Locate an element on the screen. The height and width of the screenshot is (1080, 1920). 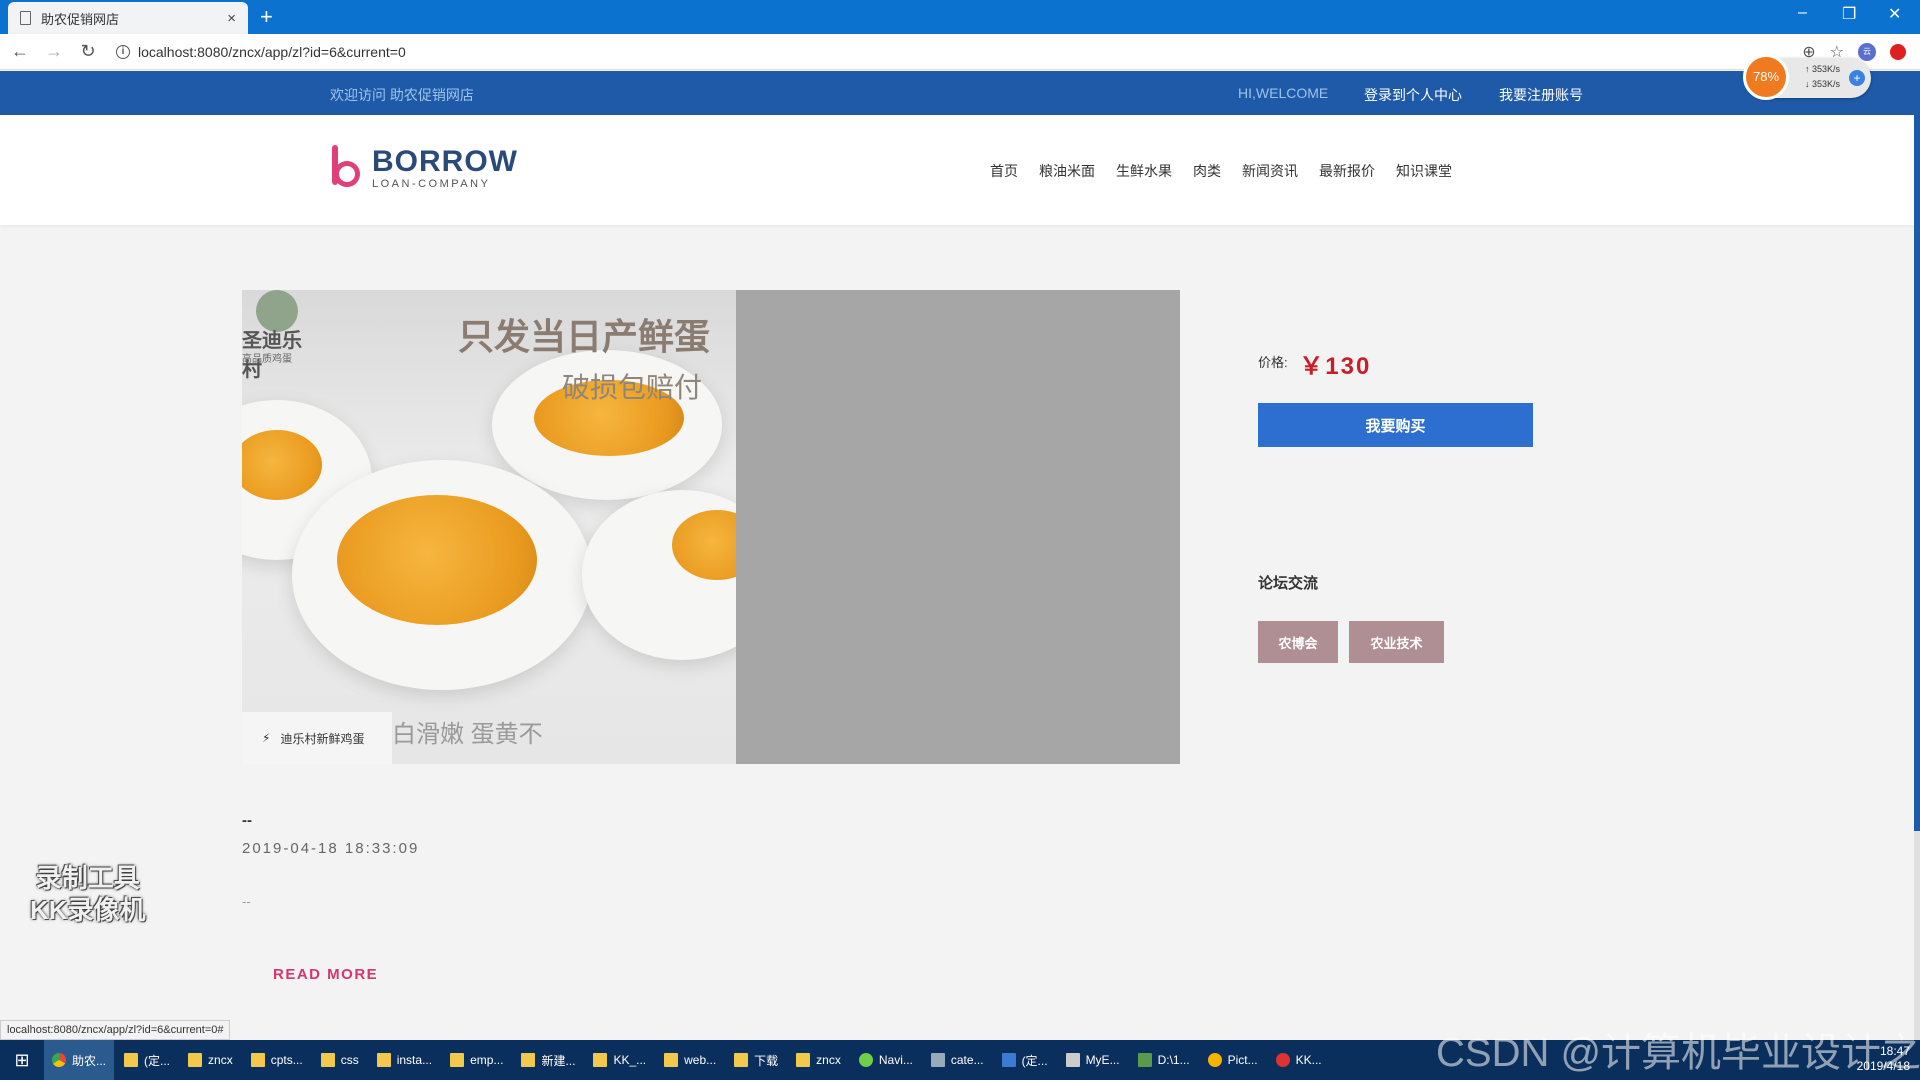
nav-meat: 肉类 is located at coordinates (1207, 171).